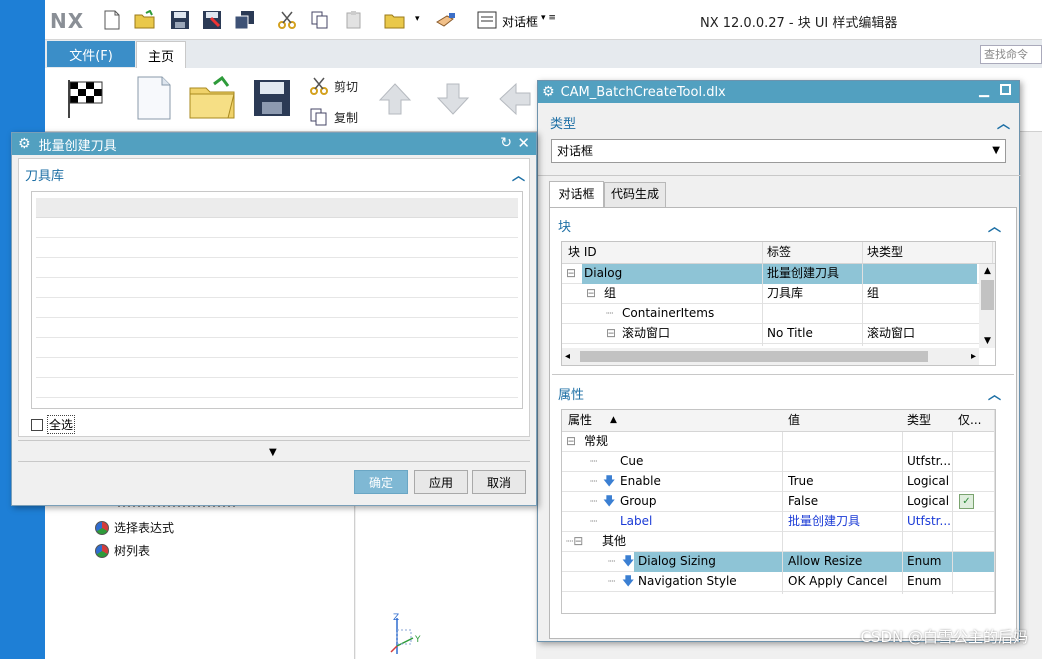 The height and width of the screenshot is (659, 1042). I want to click on table-row: ┈ ContainerItems, so click(778, 314).